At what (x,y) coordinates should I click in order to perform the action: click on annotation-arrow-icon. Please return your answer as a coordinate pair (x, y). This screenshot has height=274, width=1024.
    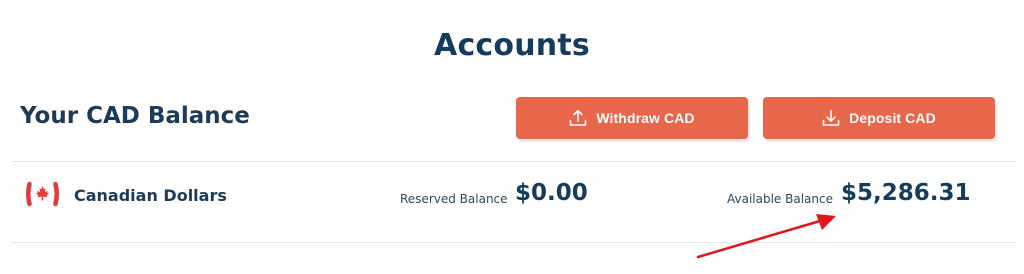
    Looking at the image, I should click on (766, 236).